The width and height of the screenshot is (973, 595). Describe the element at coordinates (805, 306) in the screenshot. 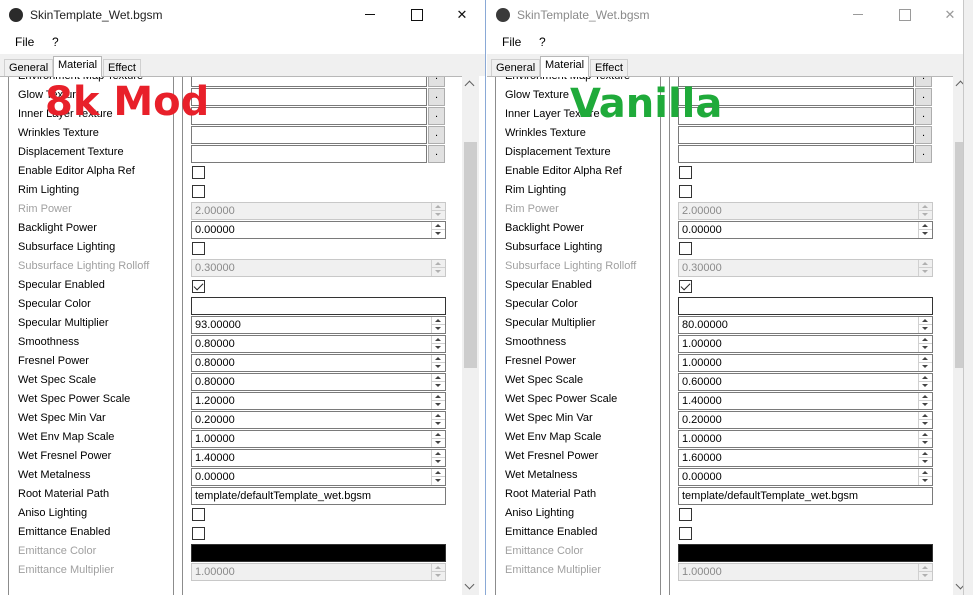

I see `color-swatch` at that location.